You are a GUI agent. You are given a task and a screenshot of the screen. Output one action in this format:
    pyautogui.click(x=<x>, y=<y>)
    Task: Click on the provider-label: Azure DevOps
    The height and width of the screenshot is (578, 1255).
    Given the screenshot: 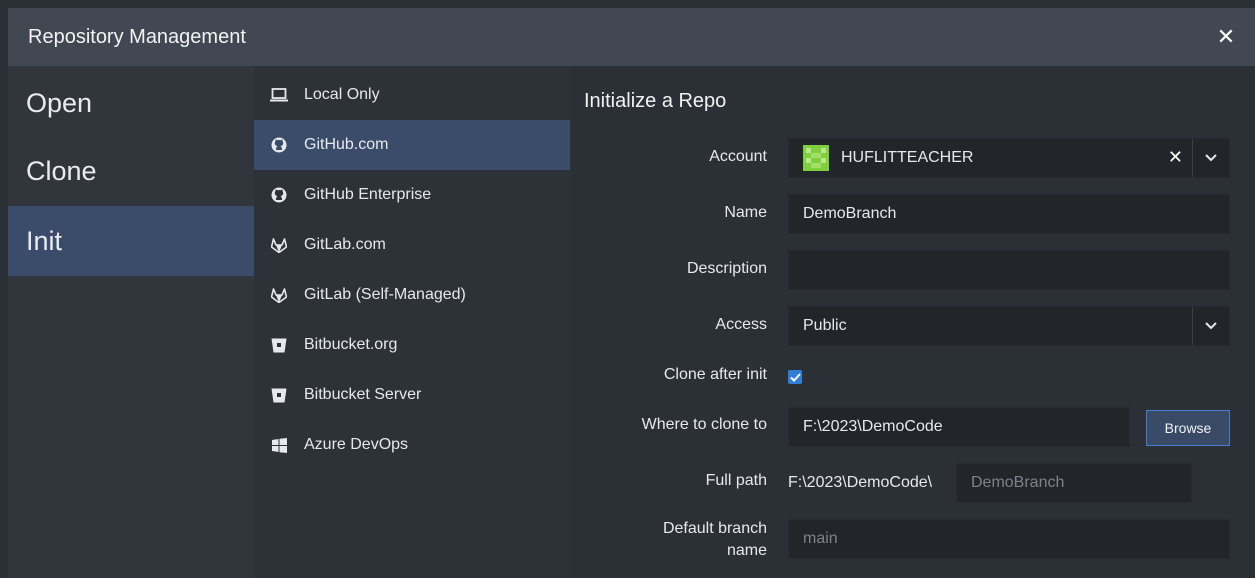 What is the action you would take?
    pyautogui.click(x=356, y=444)
    